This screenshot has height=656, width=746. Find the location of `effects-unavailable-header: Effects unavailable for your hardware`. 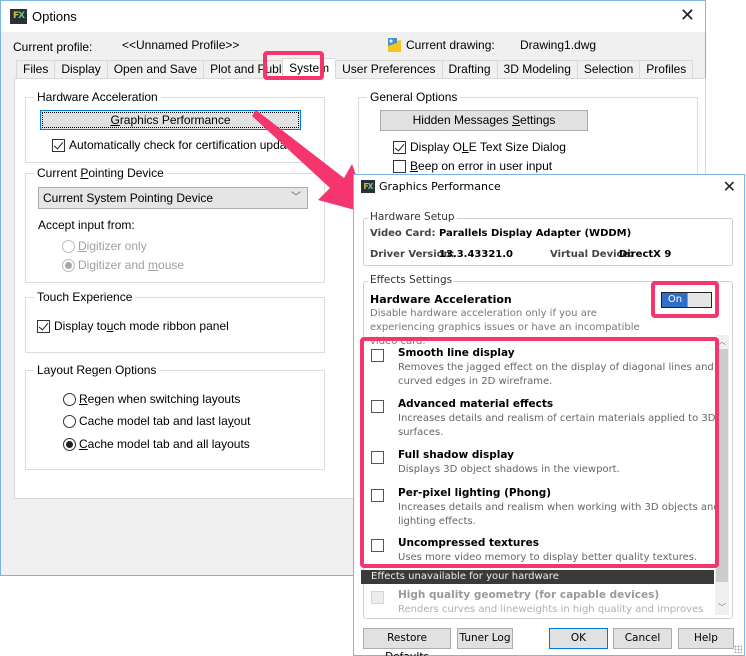

effects-unavailable-header: Effects unavailable for your hardware is located at coordinates (537, 577).